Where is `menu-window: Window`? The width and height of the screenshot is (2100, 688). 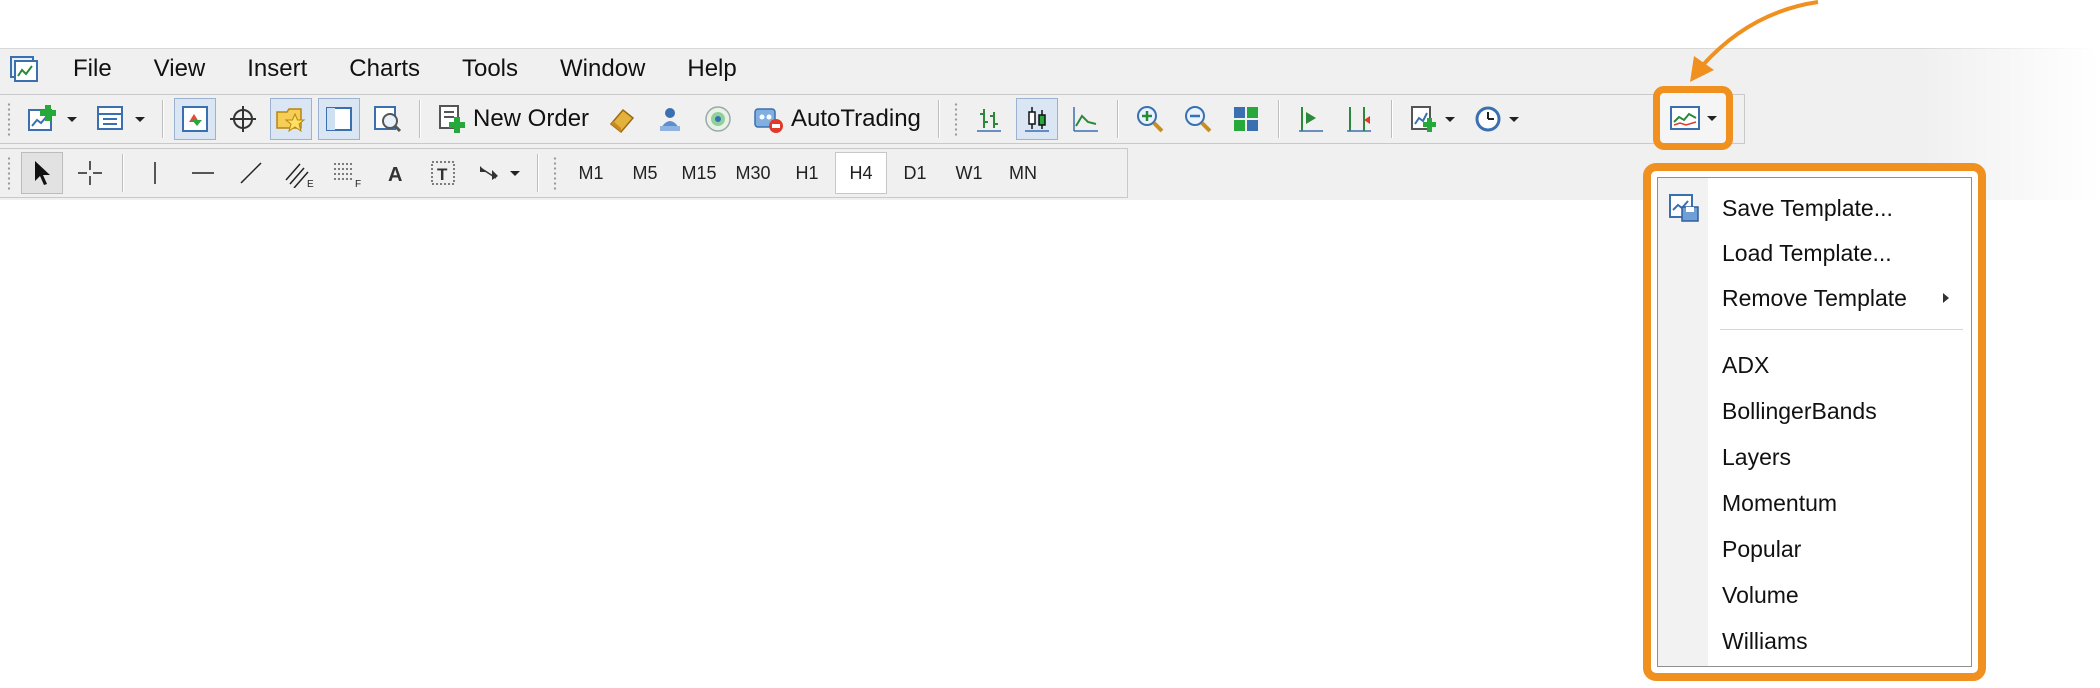 menu-window: Window is located at coordinates (602, 69).